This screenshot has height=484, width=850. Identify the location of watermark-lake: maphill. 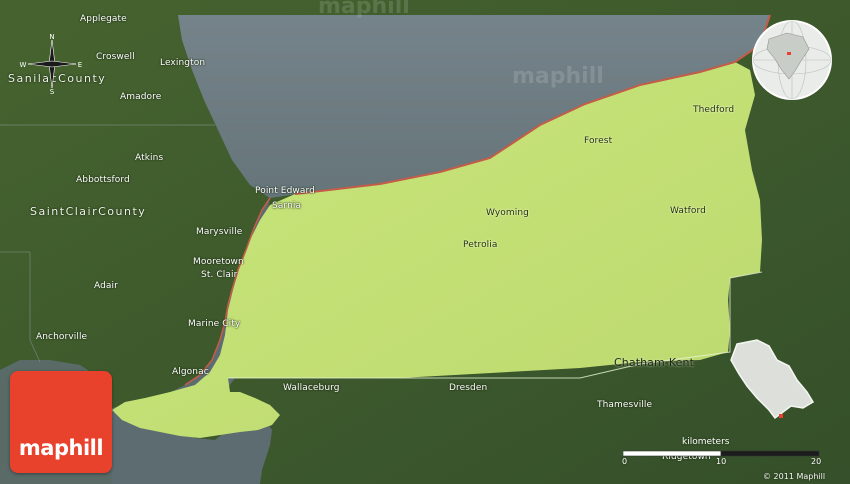
(558, 76).